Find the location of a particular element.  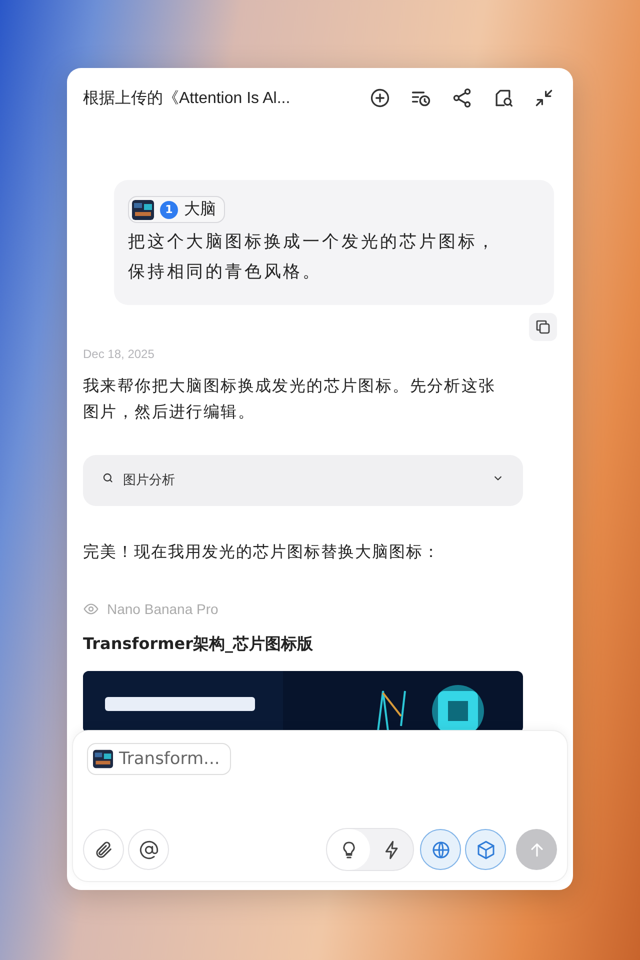

model-name: Nano Banana Pro is located at coordinates (162, 608).